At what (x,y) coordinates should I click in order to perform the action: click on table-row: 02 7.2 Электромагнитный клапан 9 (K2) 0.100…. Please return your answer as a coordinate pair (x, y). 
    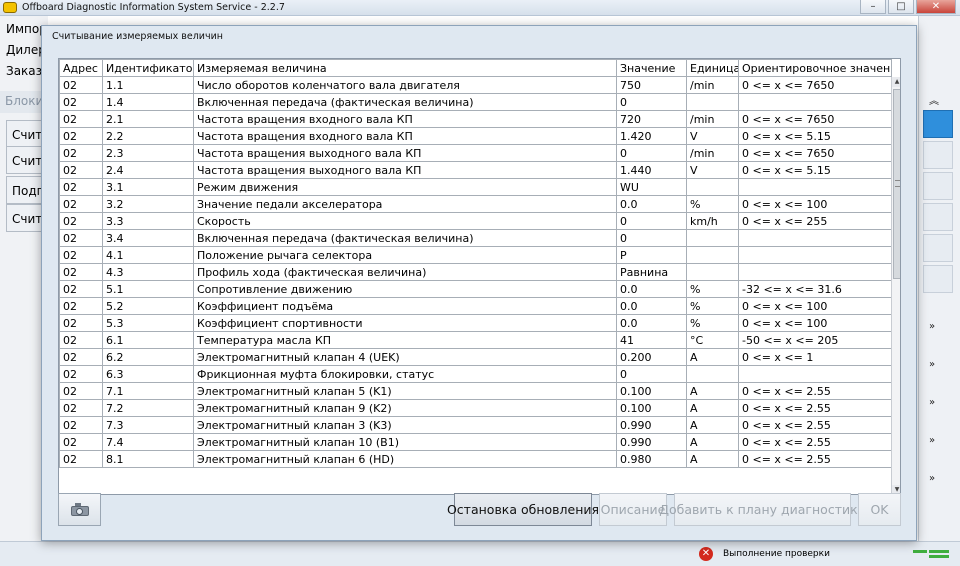
    Looking at the image, I should click on (475, 408).